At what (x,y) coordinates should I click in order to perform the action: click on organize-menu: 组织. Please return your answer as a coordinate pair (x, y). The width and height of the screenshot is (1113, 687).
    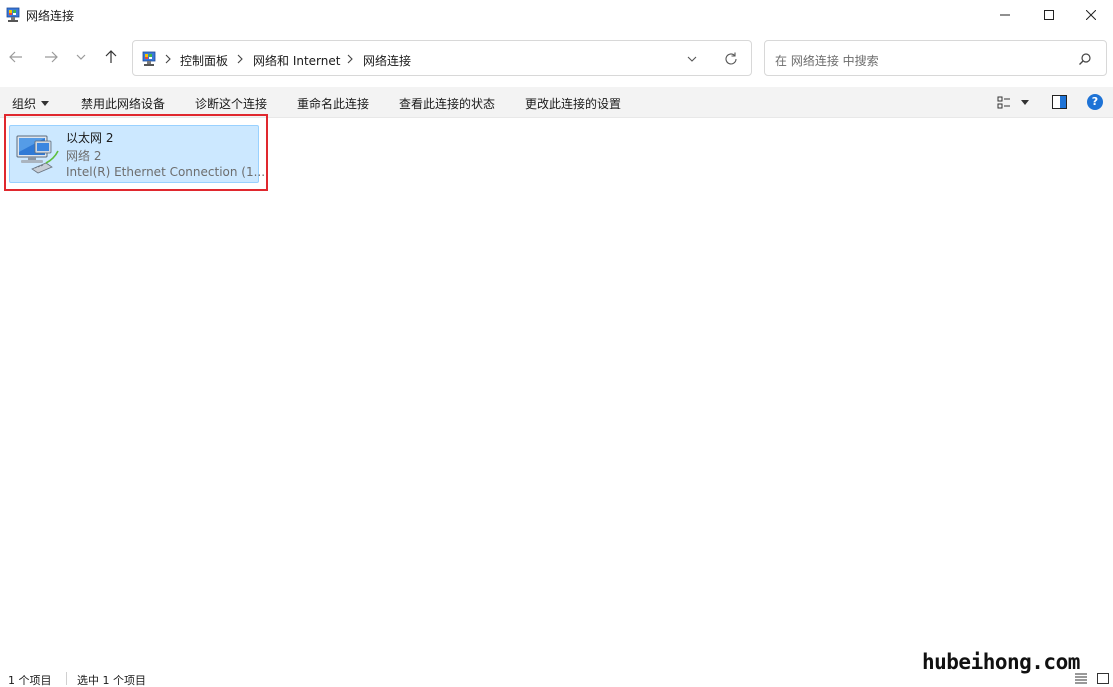
    Looking at the image, I should click on (31, 103).